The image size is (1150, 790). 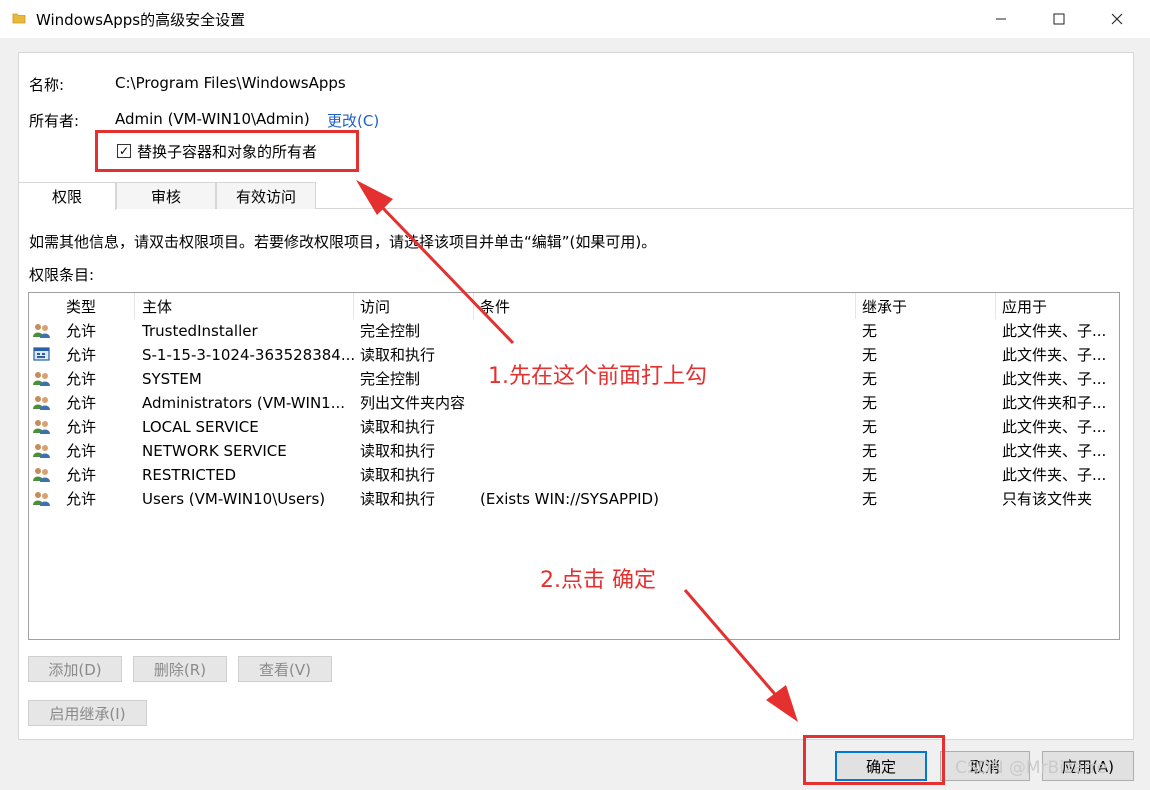 I want to click on column-header-principal: 主体, so click(x=157, y=307).